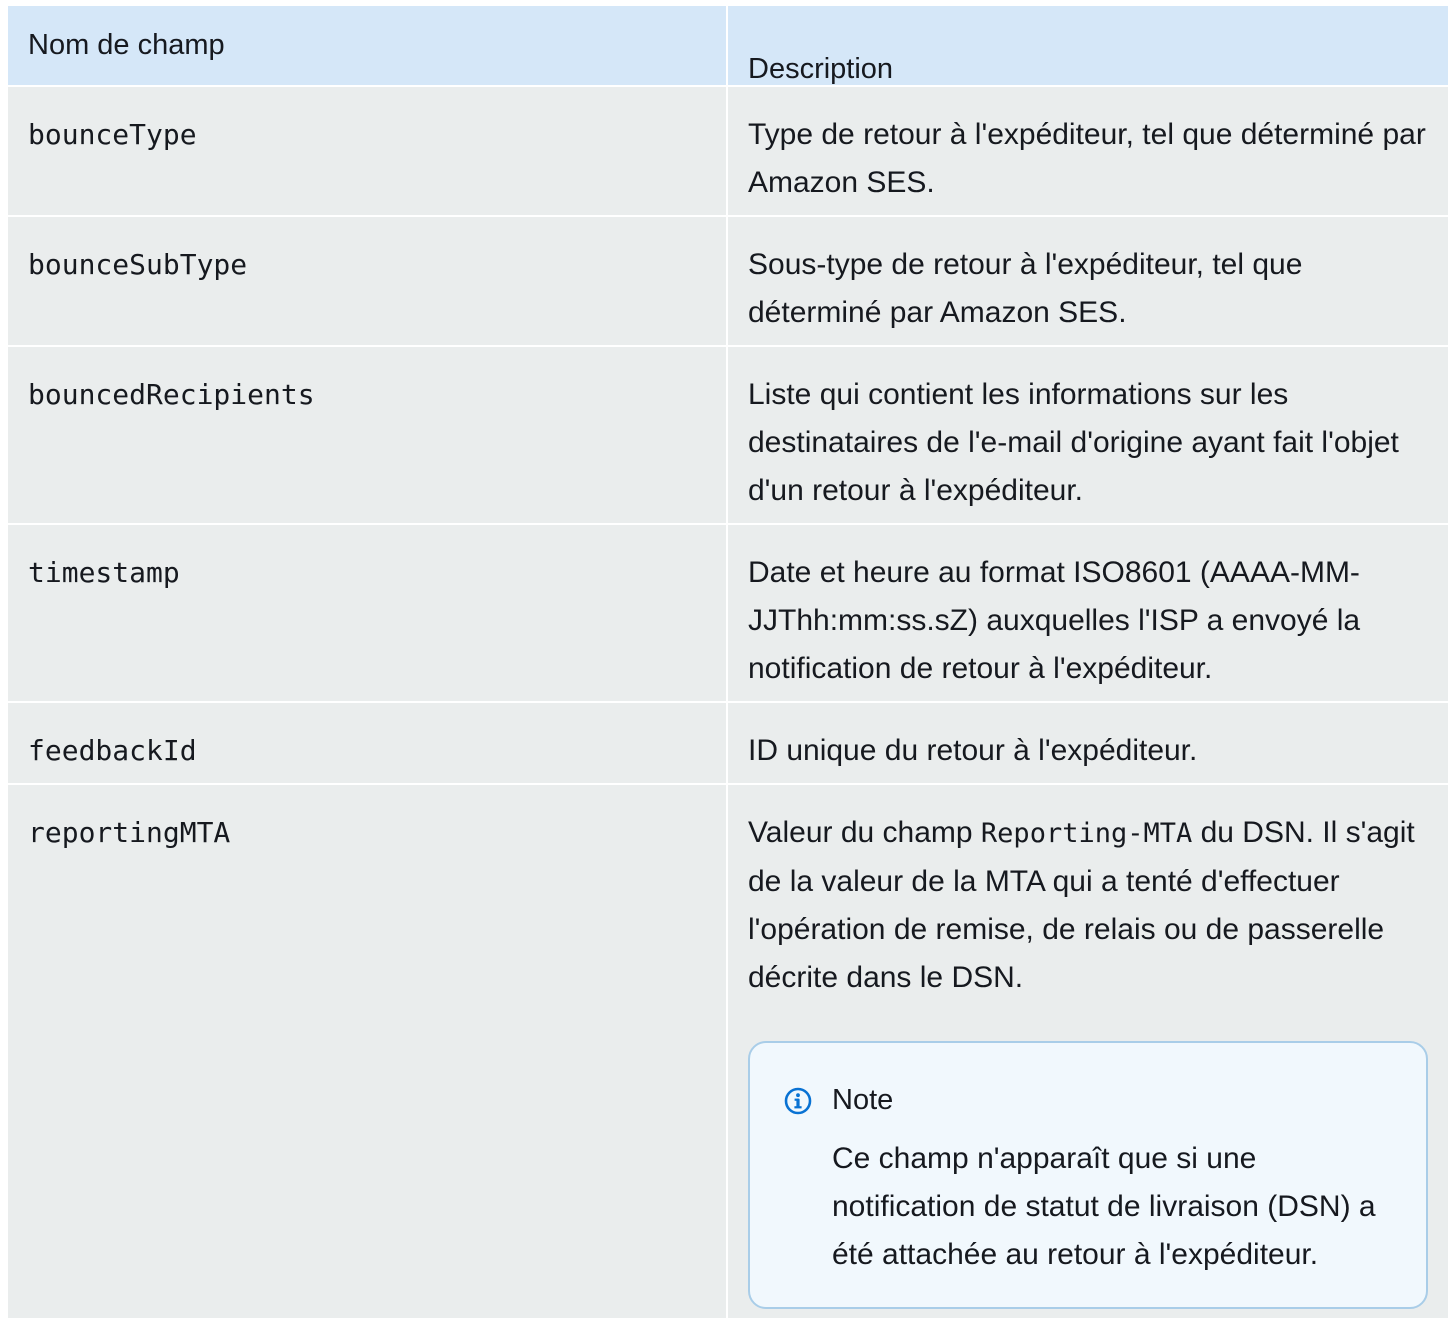  What do you see at coordinates (367, 613) in the screenshot?
I see `field-name-cell: timestamp` at bounding box center [367, 613].